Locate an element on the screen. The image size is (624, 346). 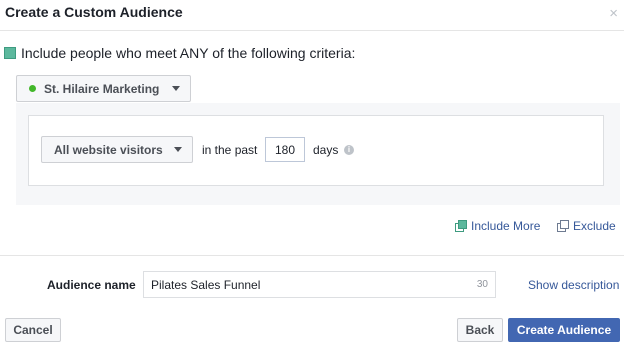
show-description-link: Show description is located at coordinates (573, 285).